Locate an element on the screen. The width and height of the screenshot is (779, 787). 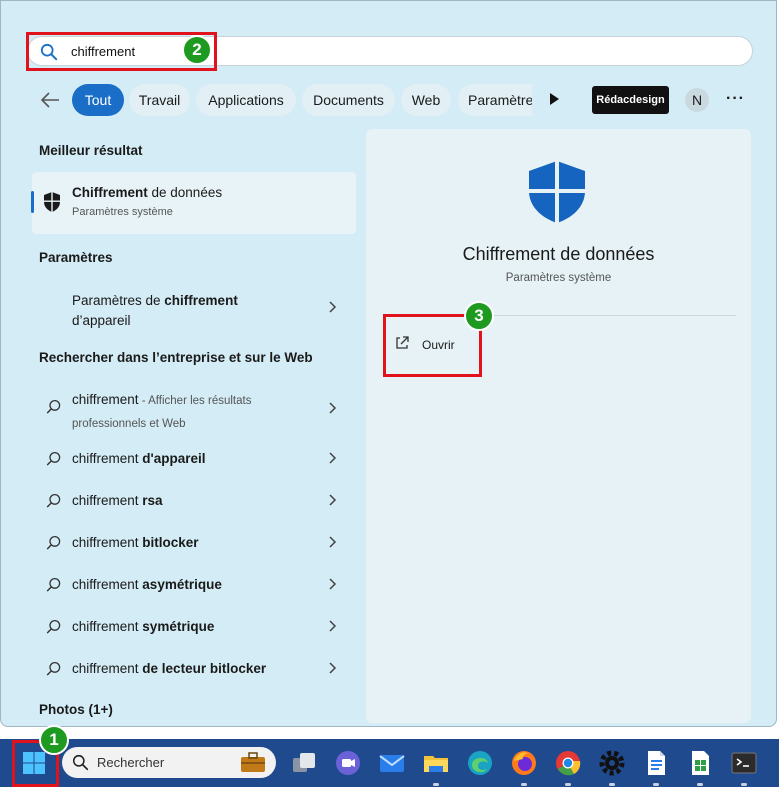
settings-item-label: Paramètres de chiffrement d’appareil is located at coordinates (155, 310).